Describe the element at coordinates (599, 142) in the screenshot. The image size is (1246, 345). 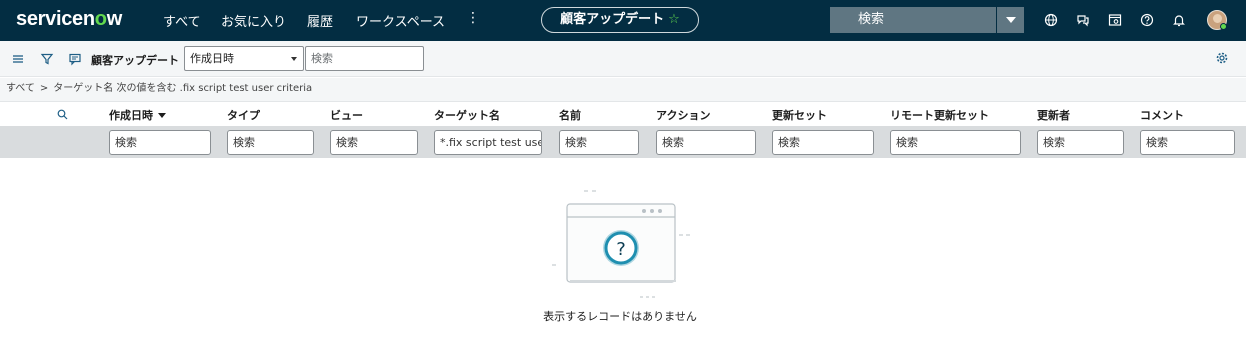
I see `filter-input-name: 検索` at that location.